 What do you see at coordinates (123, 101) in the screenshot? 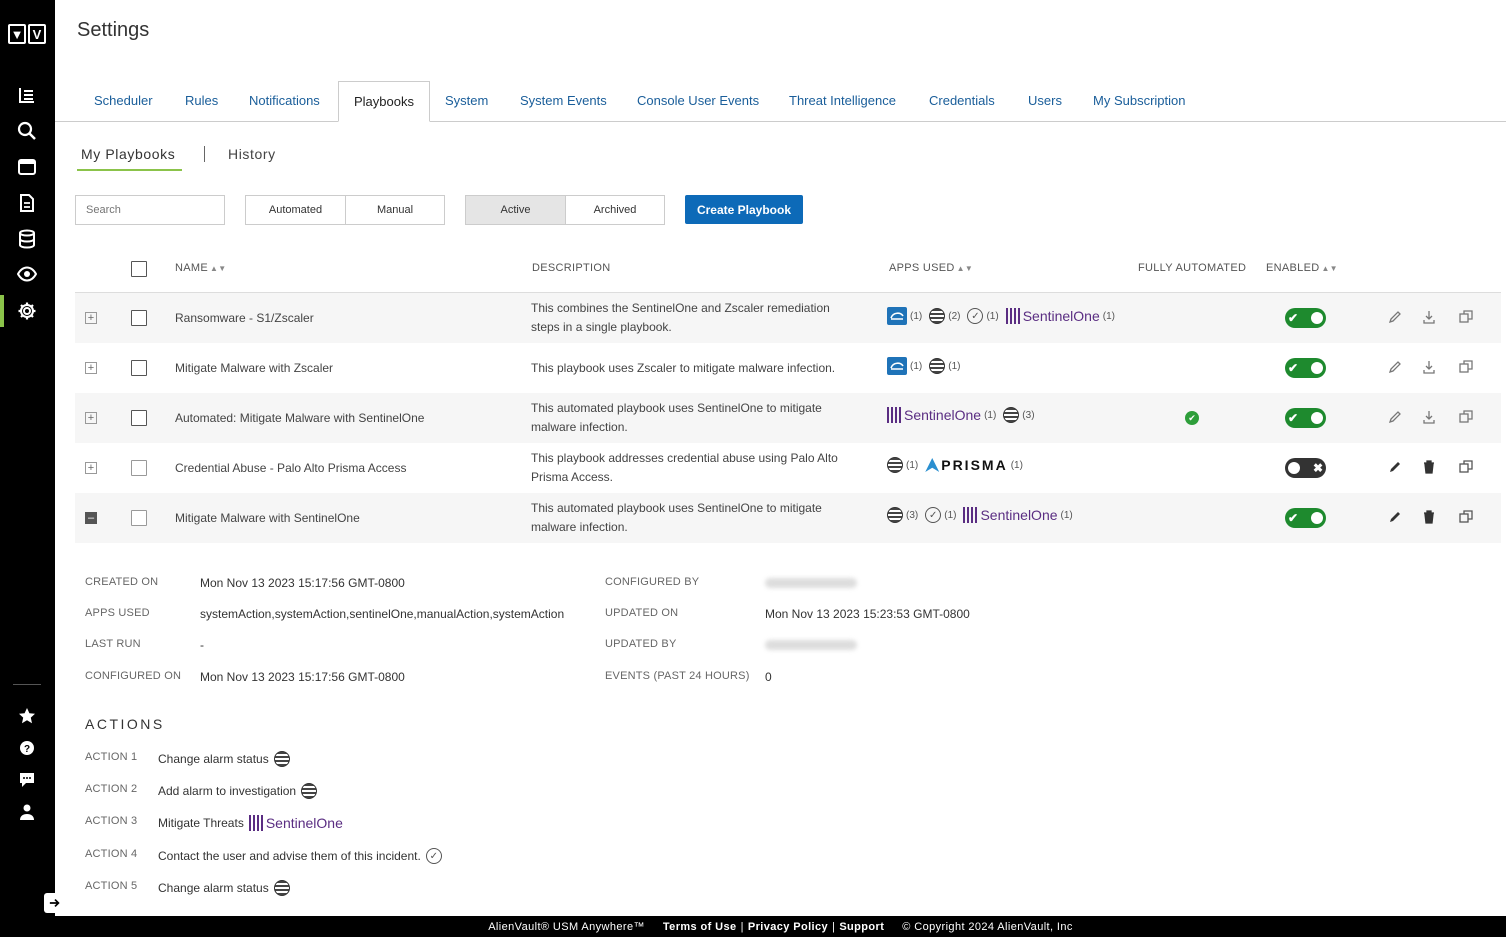
I see `tab-scheduler: Scheduler` at bounding box center [123, 101].